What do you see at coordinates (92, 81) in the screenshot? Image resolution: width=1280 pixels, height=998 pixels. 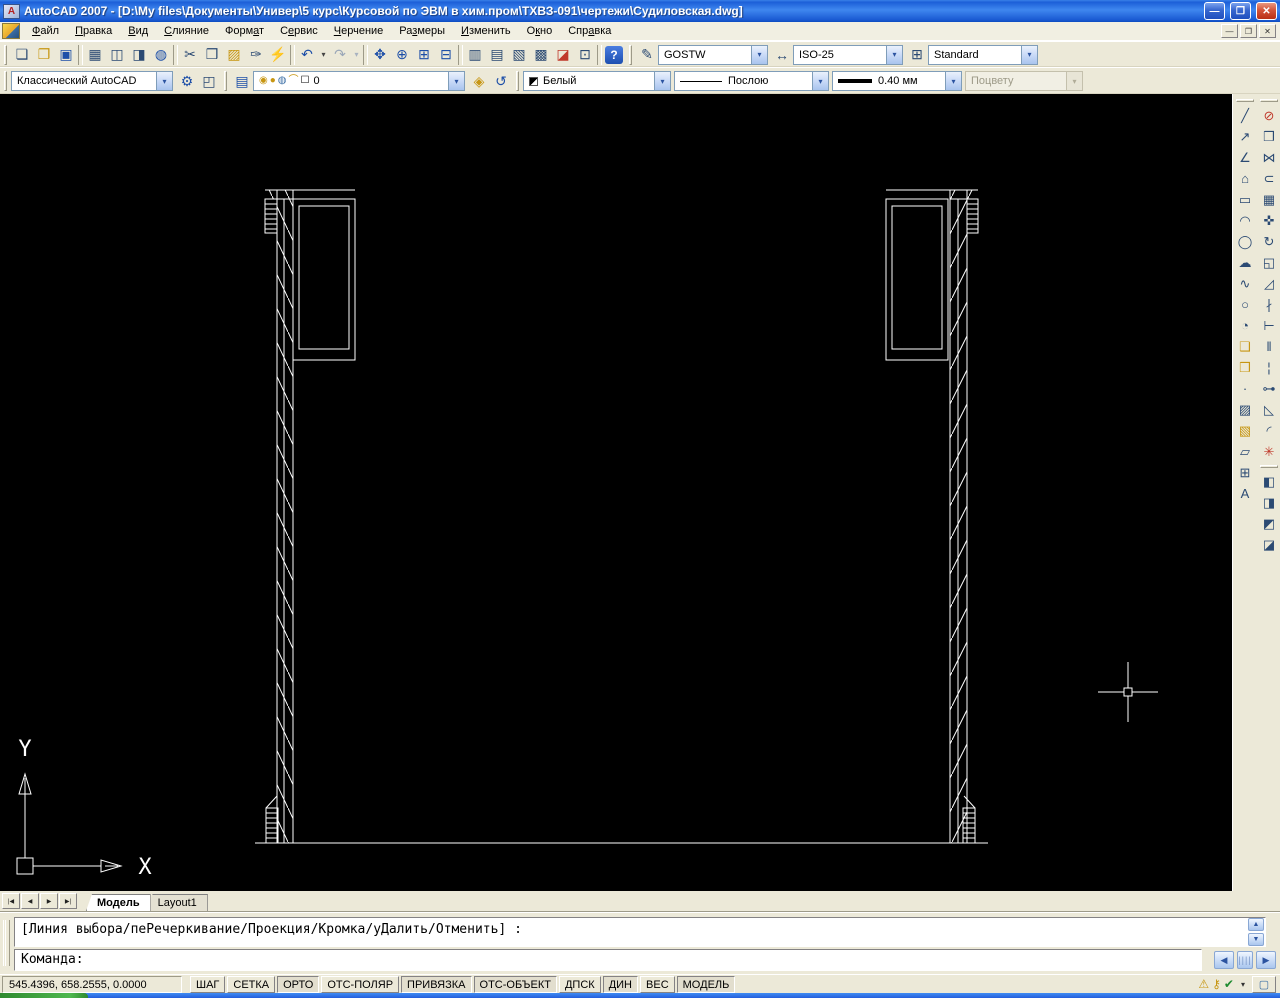 I see `workspace-combo: Классический AutoCAD ▾` at bounding box center [92, 81].